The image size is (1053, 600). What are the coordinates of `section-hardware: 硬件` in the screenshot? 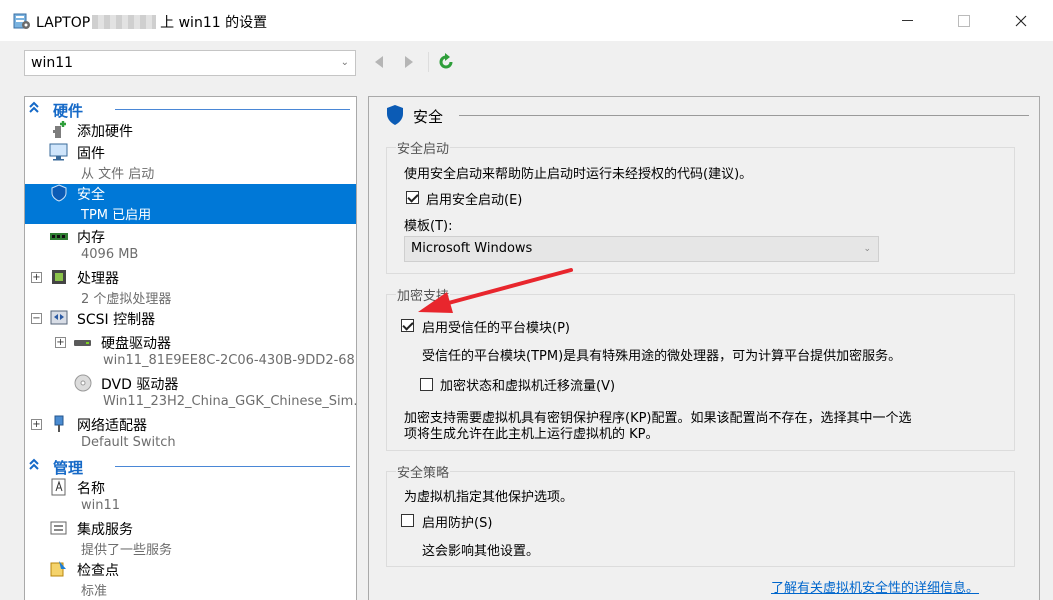 It's located at (190, 109).